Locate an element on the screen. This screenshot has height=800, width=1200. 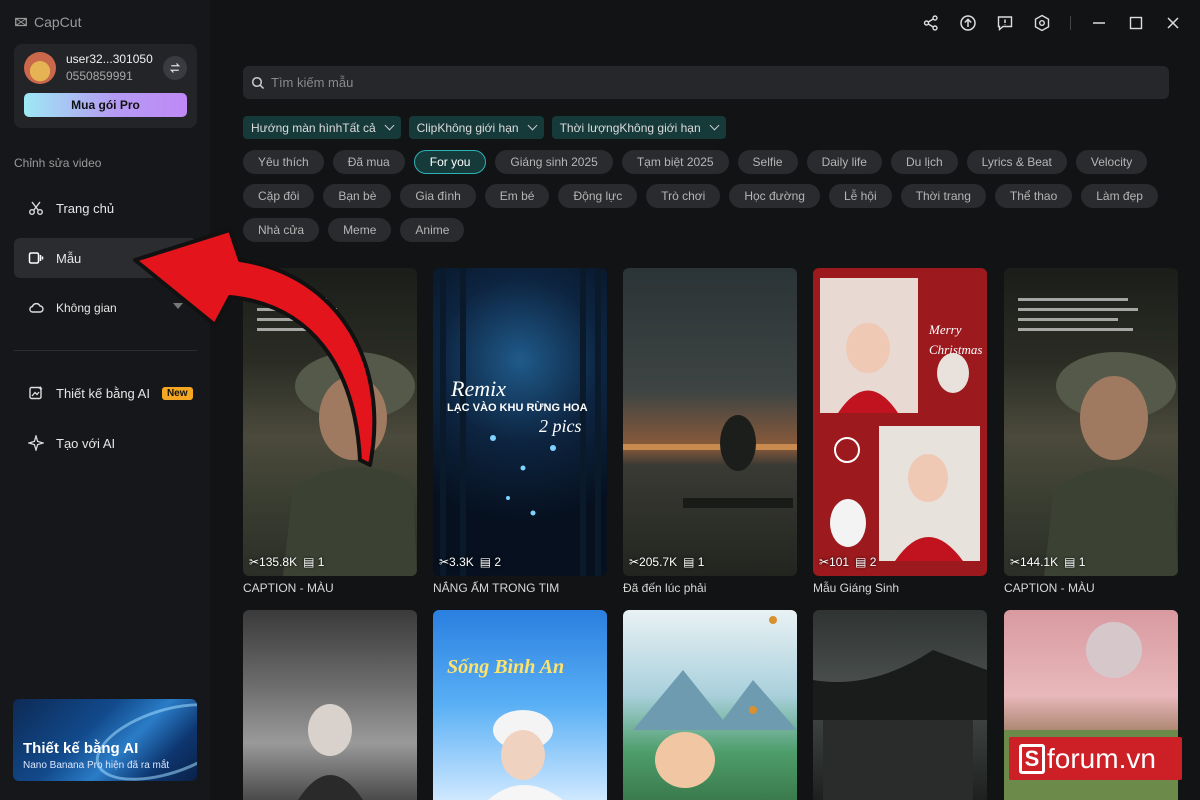
template-thumbnail: ✂135.8K ▤ 1 is located at coordinates (330, 422).